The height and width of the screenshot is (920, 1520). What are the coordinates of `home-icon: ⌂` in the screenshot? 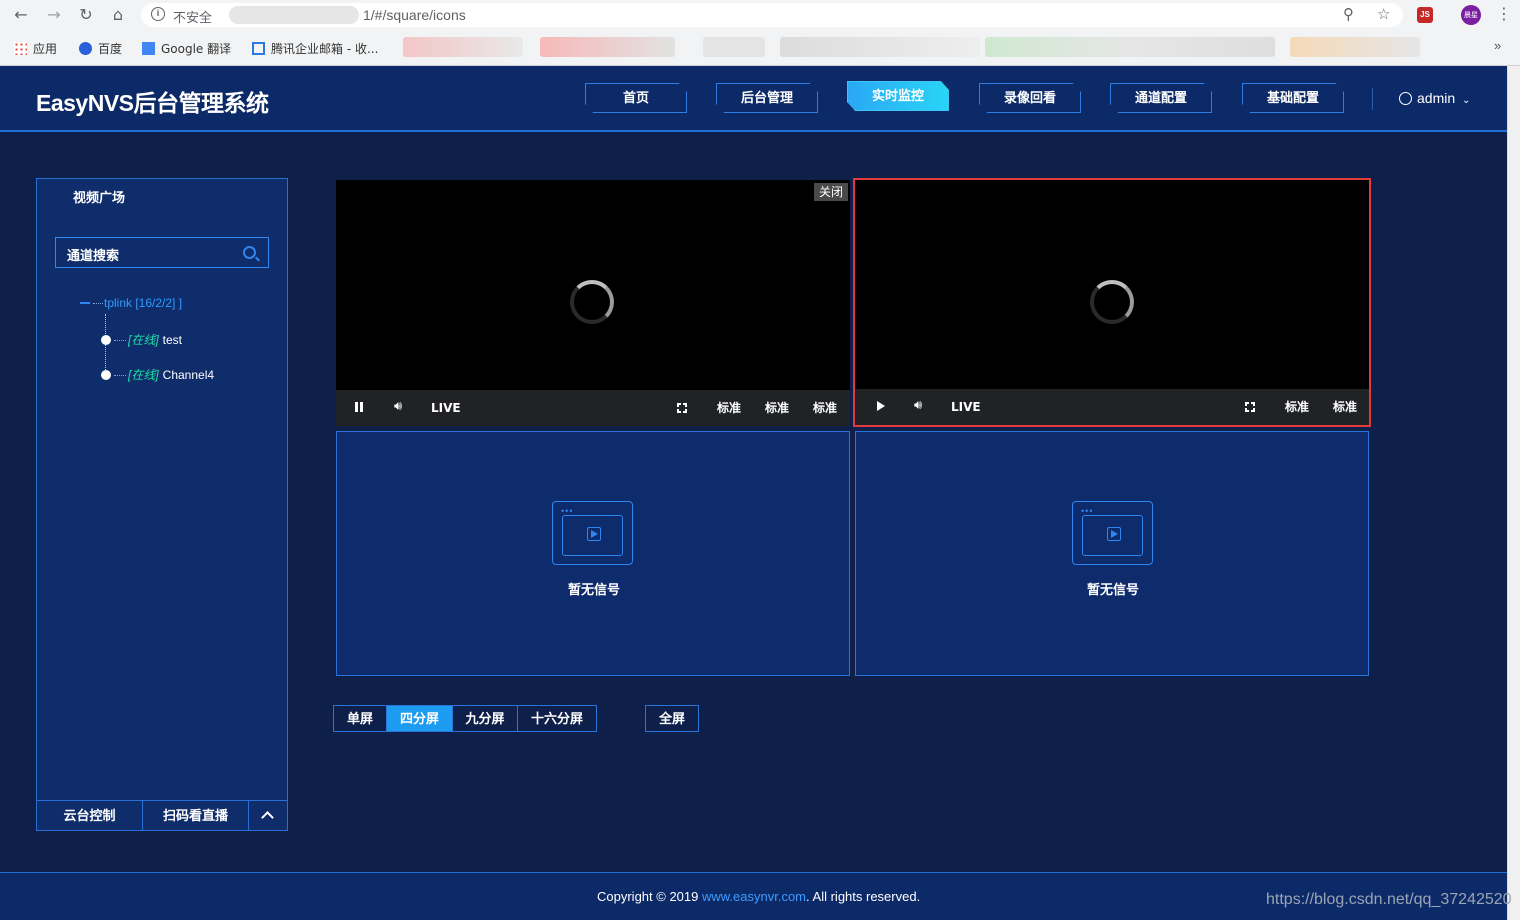 It's located at (118, 15).